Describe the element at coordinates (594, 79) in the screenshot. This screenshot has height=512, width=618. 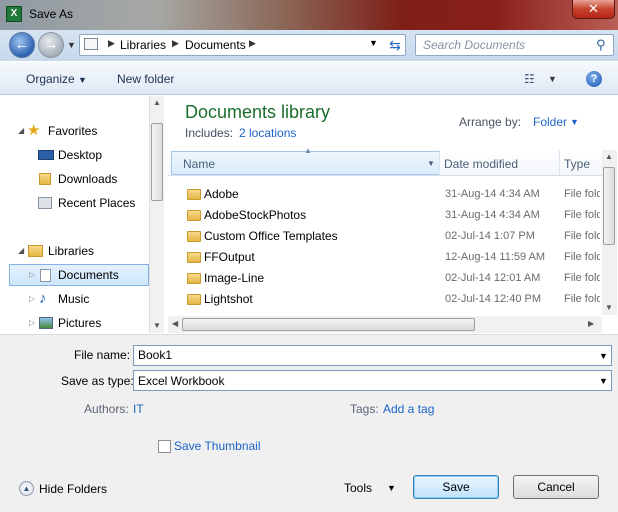
I see `help-icon: ?` at that location.